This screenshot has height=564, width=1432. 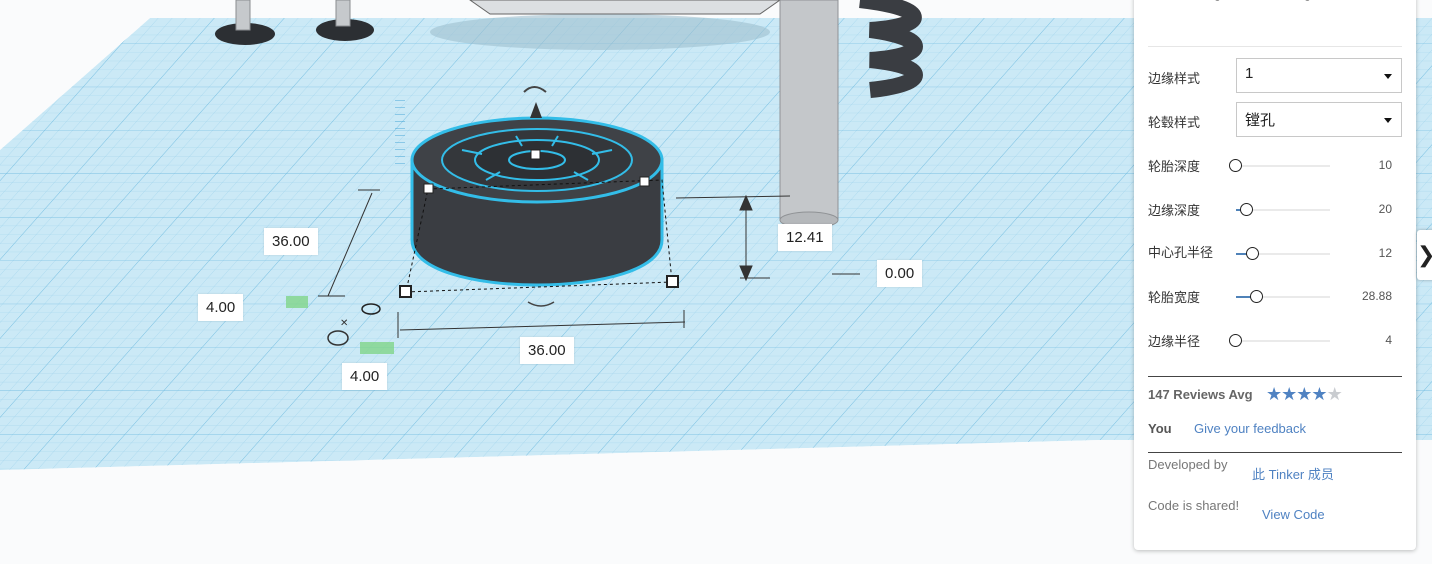 I want to click on dimension-offset-left-label: 4.00, so click(x=221, y=307).